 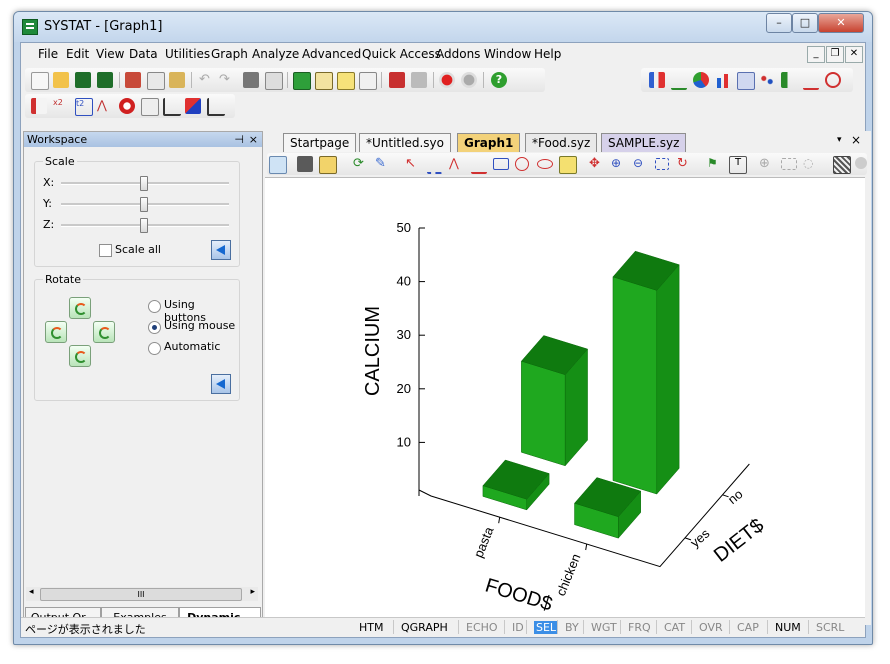 What do you see at coordinates (105, 80) in the screenshot?
I see `save-all-icon` at bounding box center [105, 80].